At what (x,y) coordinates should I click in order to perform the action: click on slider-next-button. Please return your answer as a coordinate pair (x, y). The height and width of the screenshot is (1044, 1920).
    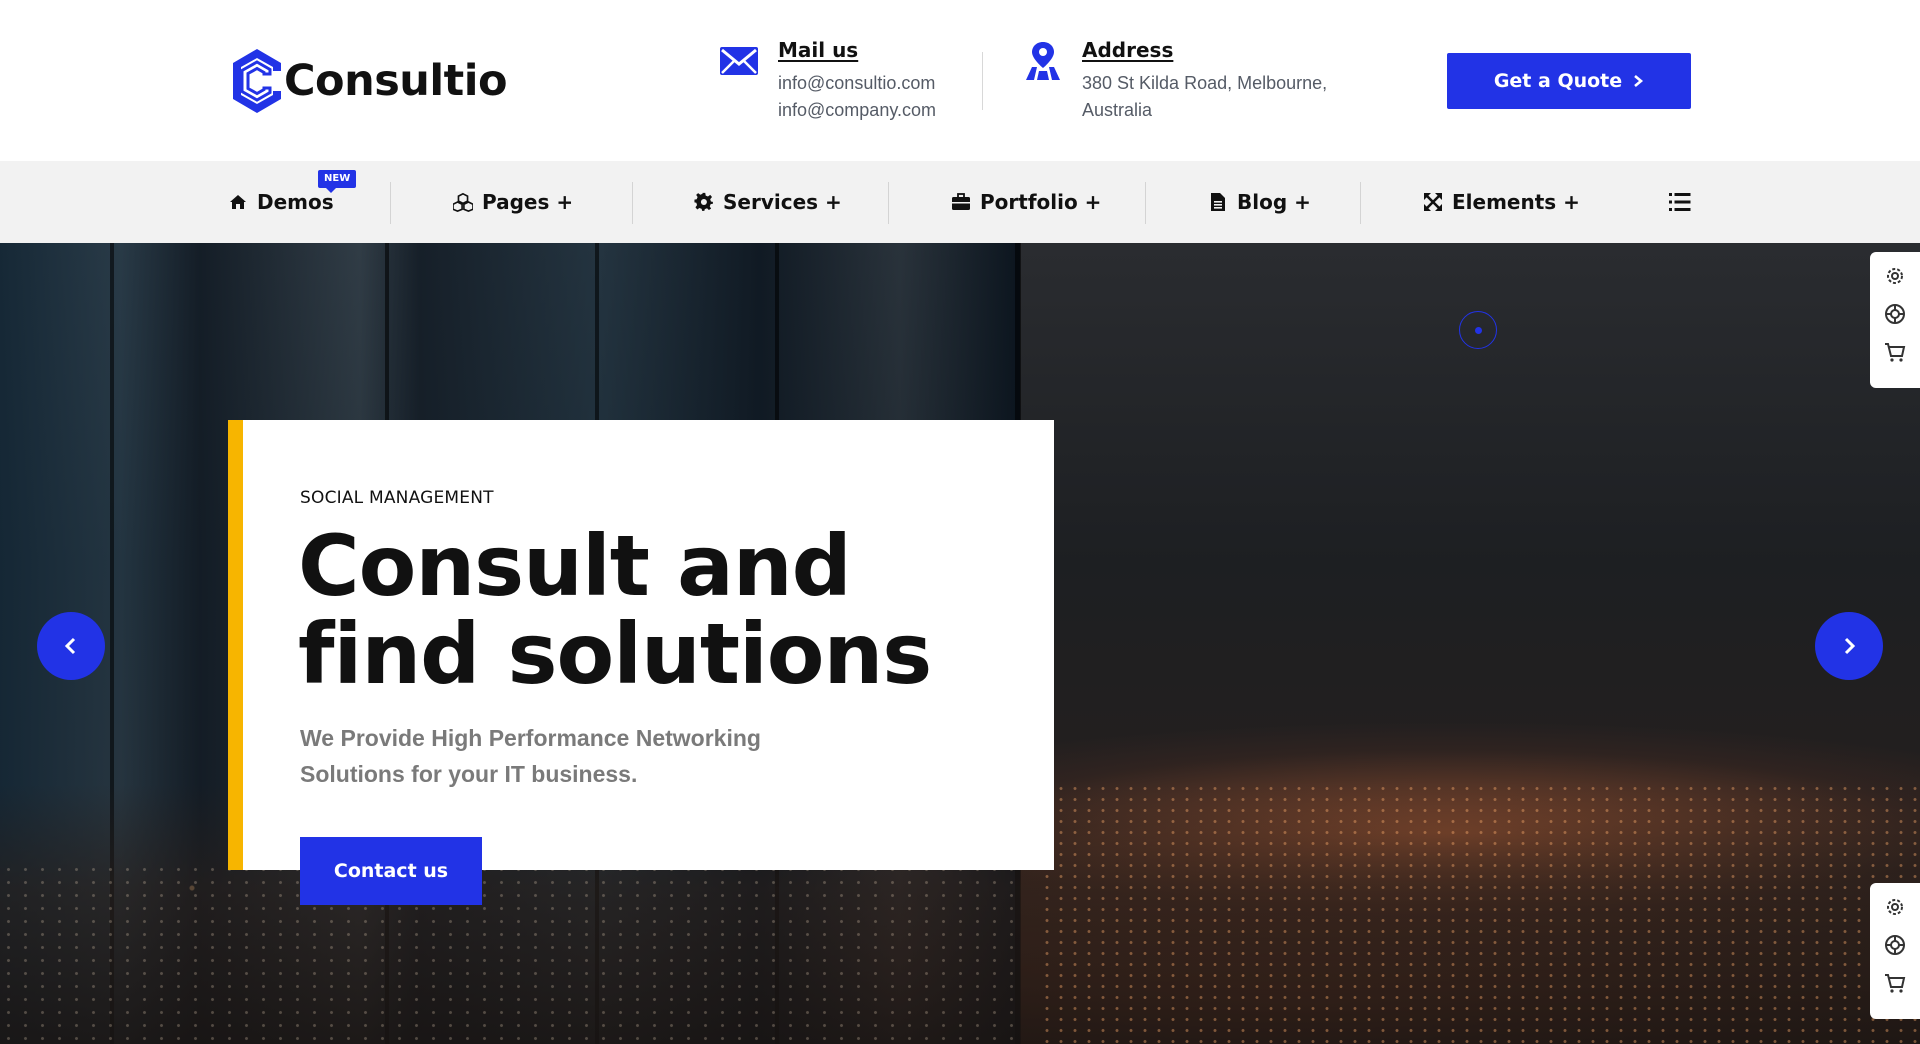
    Looking at the image, I should click on (1849, 646).